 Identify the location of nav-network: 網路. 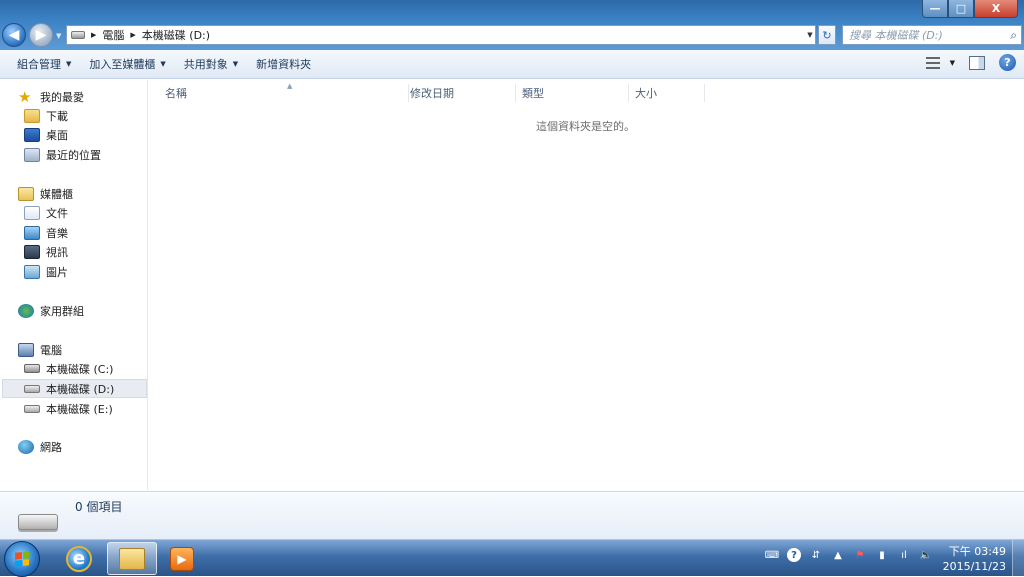
(40, 446).